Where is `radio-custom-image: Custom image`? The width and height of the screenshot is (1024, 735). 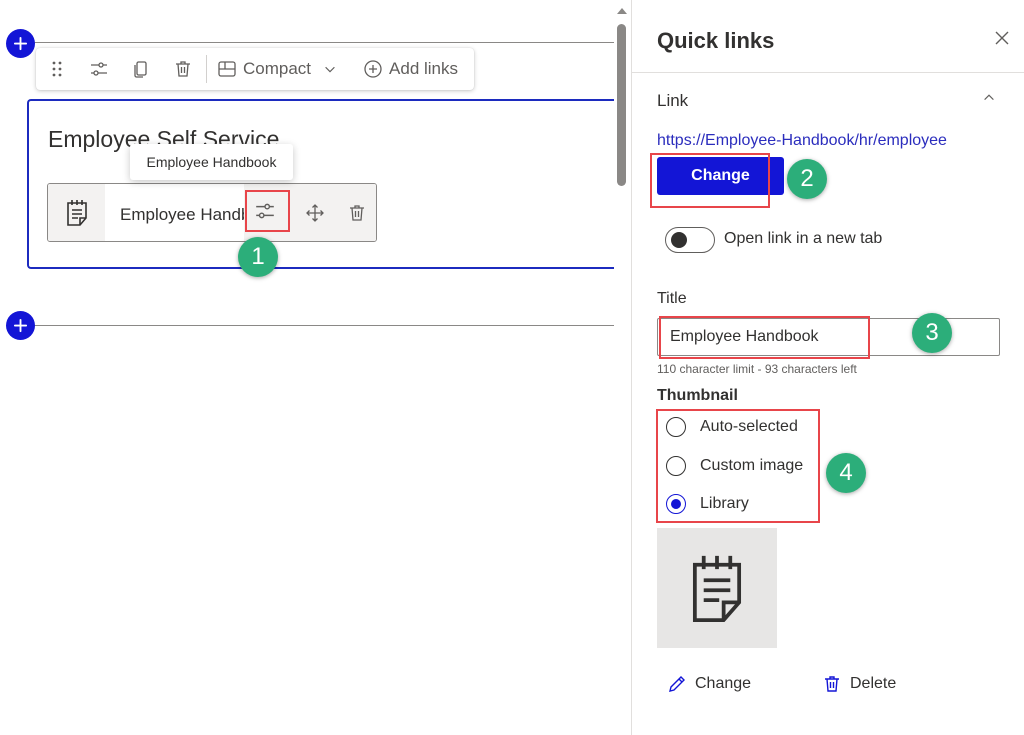
radio-custom-image: Custom image is located at coordinates (734, 466).